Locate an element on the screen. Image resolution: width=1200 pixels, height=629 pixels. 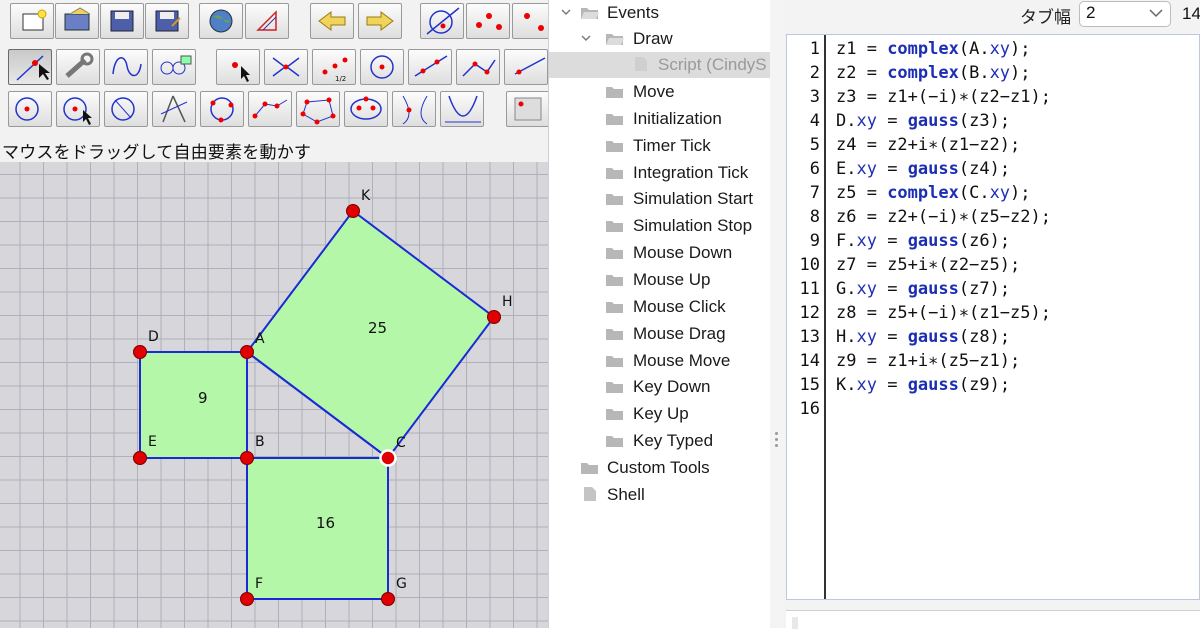
tree-item-draw: Draw is located at coordinates (660, 39).